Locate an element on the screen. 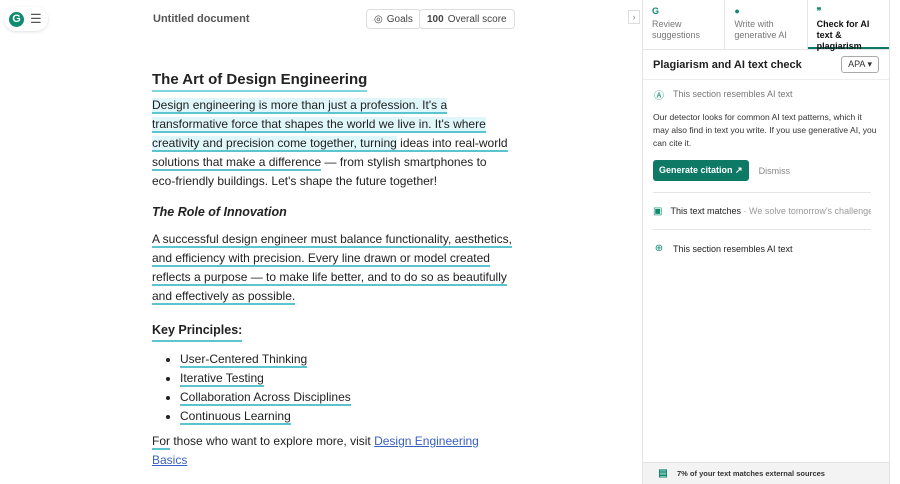  summary-text: 7% of your text matches external sources is located at coordinates (751, 473).